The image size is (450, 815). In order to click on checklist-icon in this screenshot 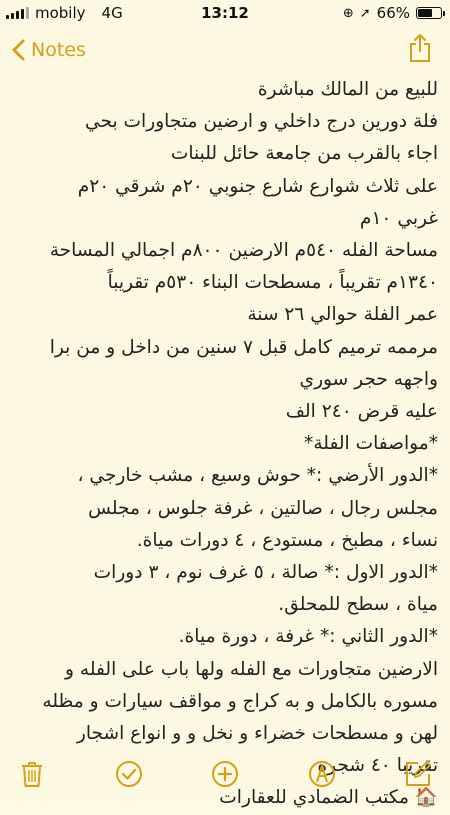, I will do `click(128, 774)`.